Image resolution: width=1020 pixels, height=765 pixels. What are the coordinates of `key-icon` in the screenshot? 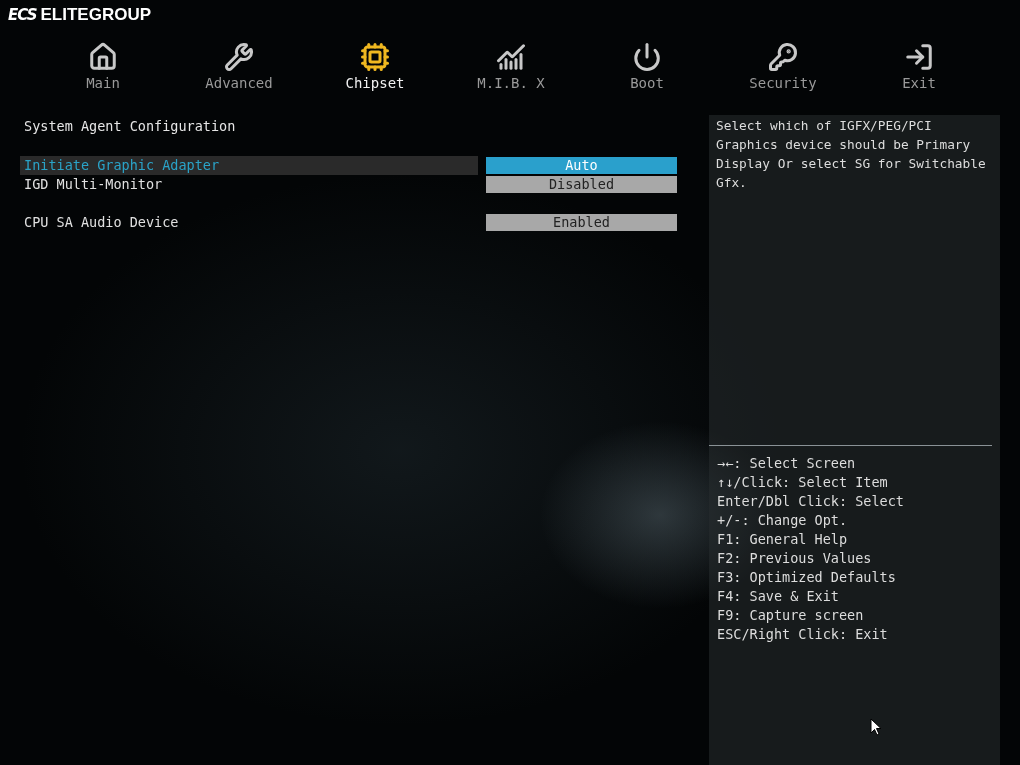 It's located at (783, 57).